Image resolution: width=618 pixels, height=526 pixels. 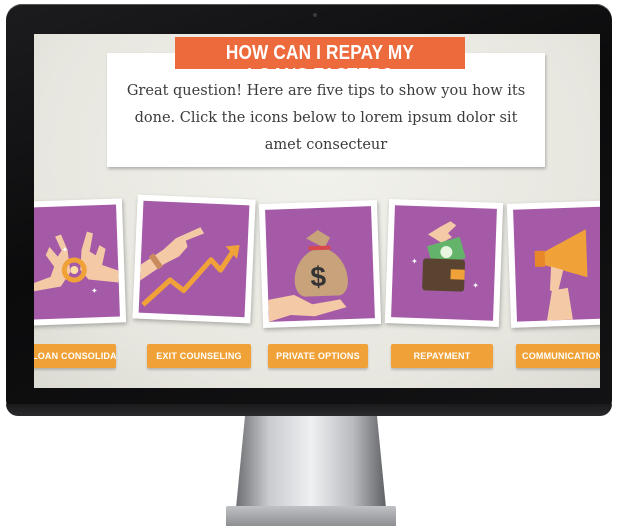 I want to click on megaphone-icon, so click(x=561, y=275).